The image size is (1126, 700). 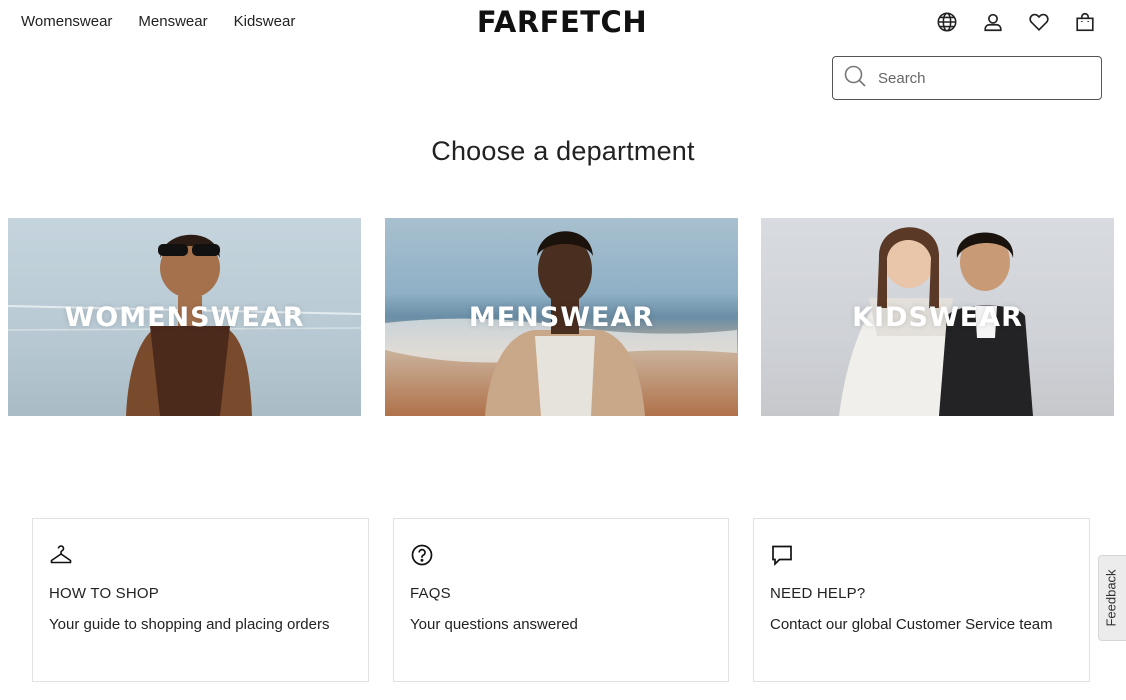 What do you see at coordinates (1085, 22) in the screenshot?
I see `shopping-bag-icon` at bounding box center [1085, 22].